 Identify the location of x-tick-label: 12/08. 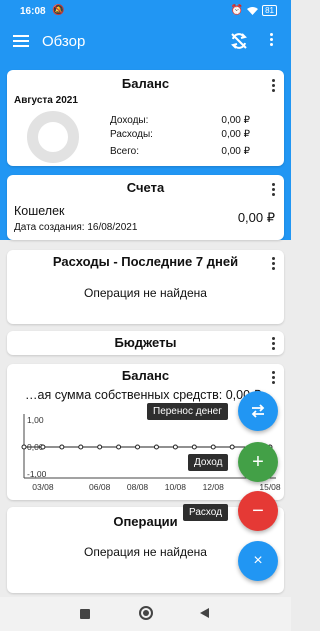
(214, 487).